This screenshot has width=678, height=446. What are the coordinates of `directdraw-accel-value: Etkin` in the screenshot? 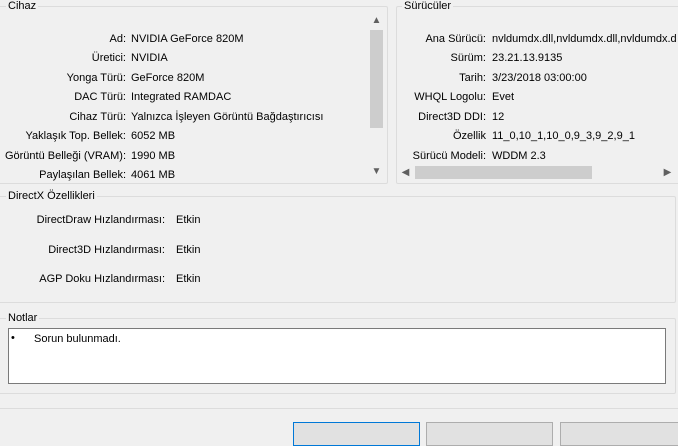 It's located at (188, 220).